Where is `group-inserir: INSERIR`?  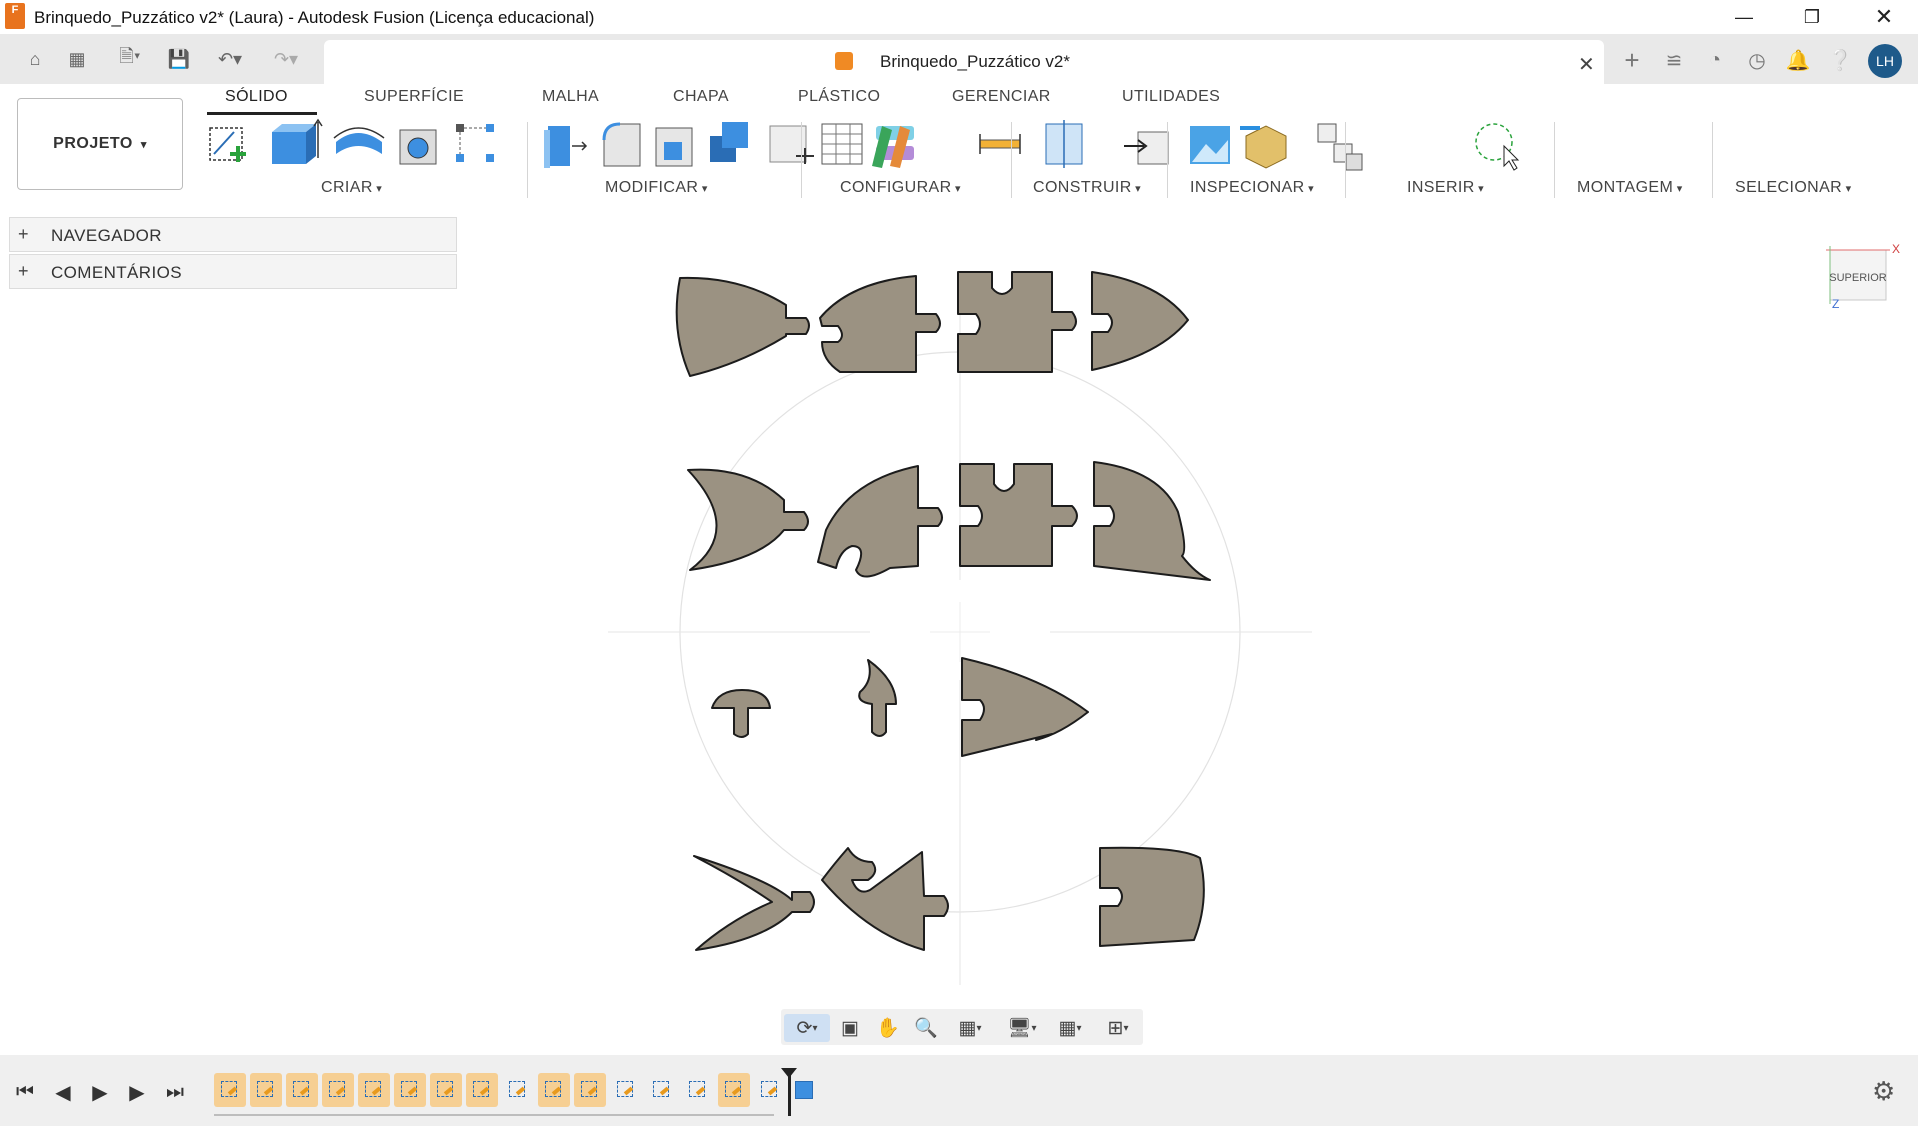 group-inserir: INSERIR is located at coordinates (1445, 188).